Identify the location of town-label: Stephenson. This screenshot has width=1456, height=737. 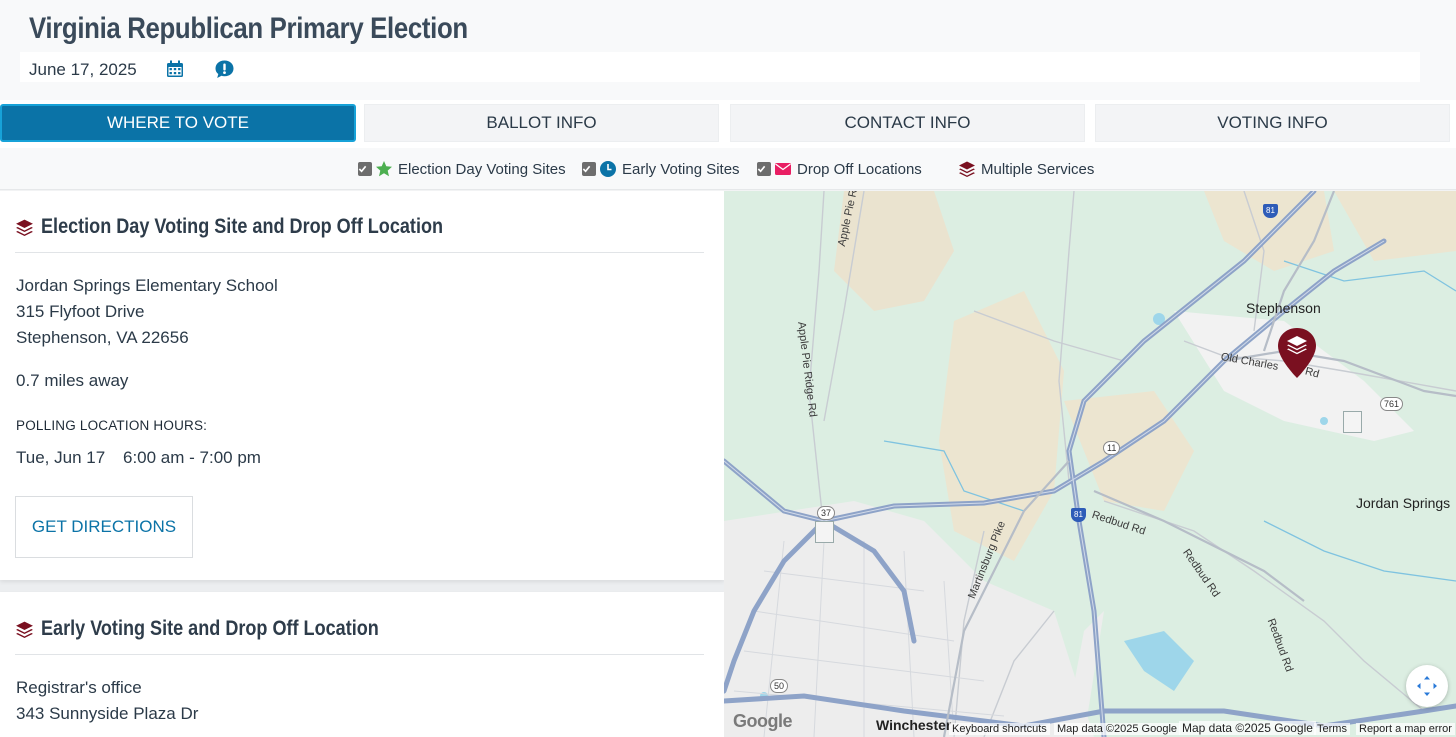
(1283, 308).